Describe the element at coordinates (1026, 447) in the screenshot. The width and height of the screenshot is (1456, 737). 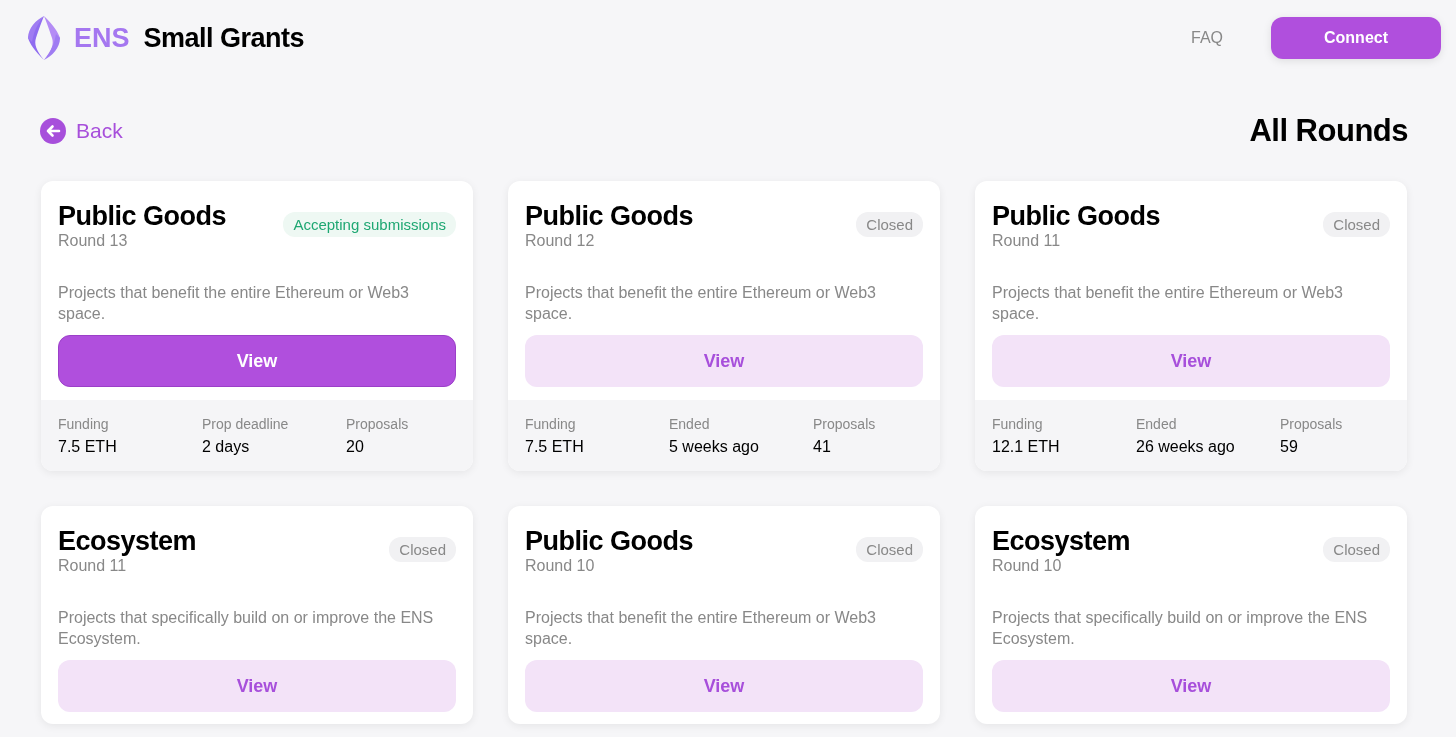
I see `stat-value: 12.1 ETH` at that location.